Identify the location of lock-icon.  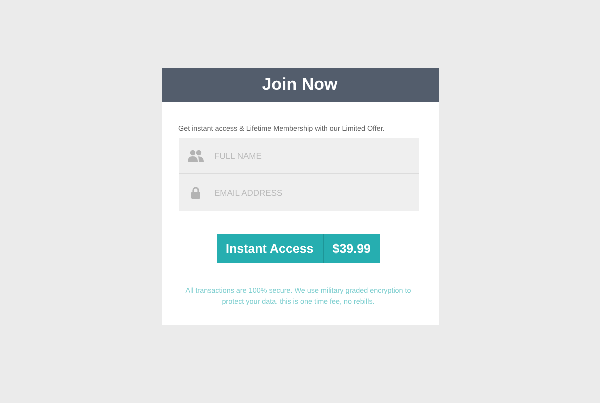
(195, 192).